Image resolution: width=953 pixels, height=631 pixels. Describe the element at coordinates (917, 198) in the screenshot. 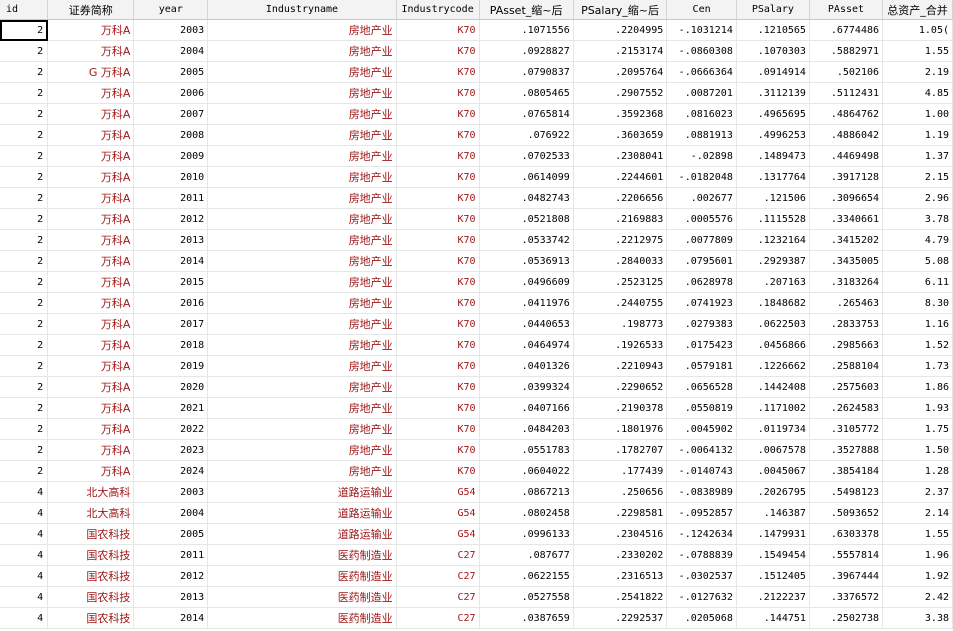

I see `cell-total: 2.96` at that location.